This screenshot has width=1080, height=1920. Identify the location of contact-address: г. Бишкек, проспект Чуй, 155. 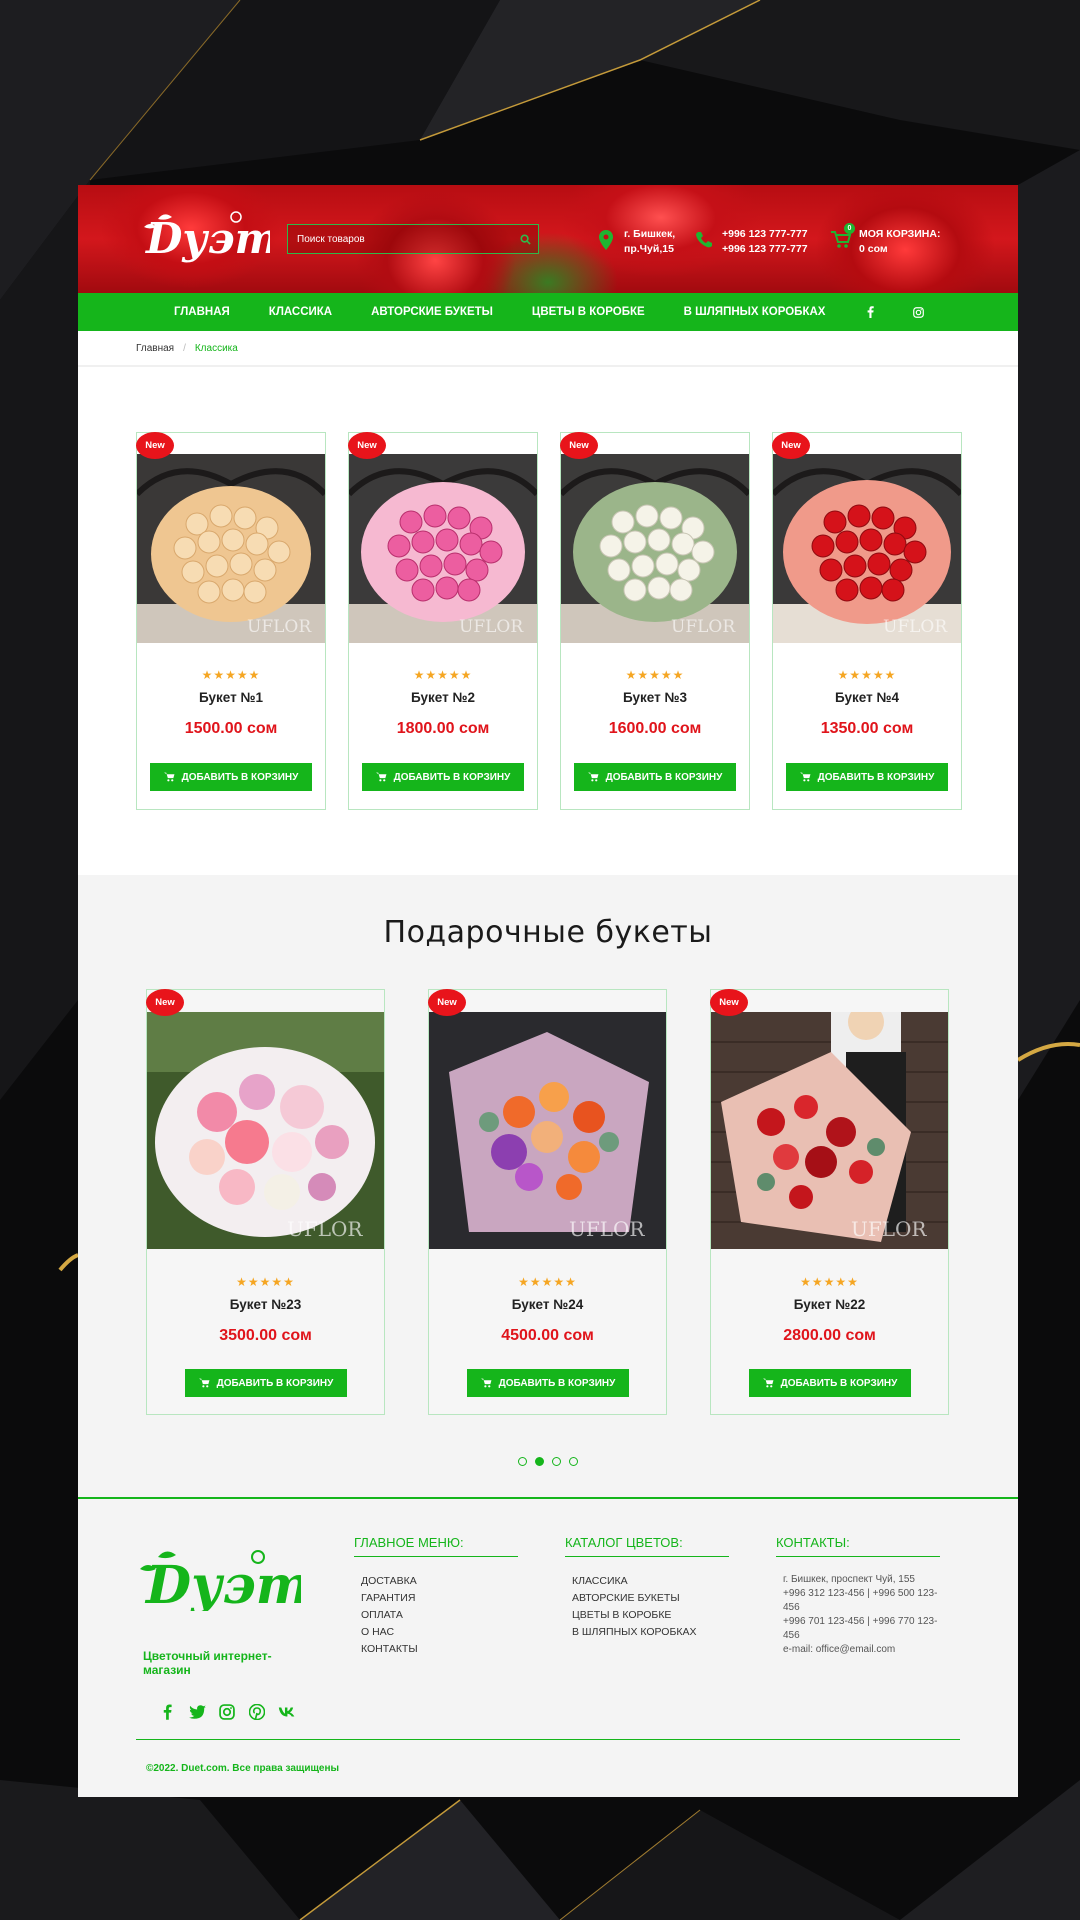
(849, 1579).